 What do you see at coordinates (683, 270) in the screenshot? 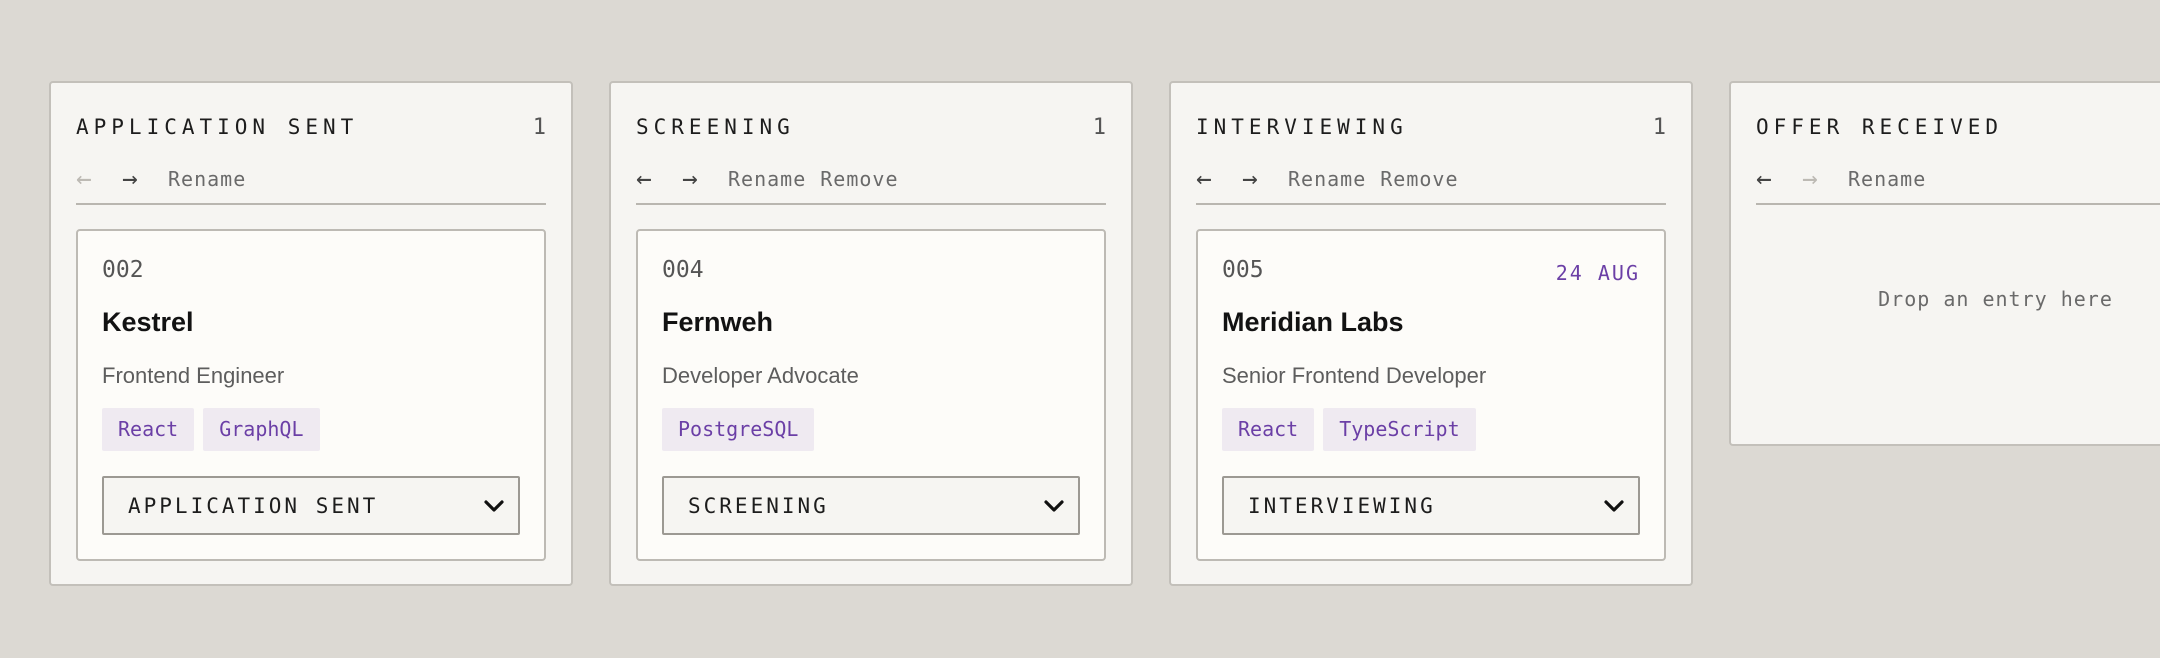
I see `card-id: 004` at bounding box center [683, 270].